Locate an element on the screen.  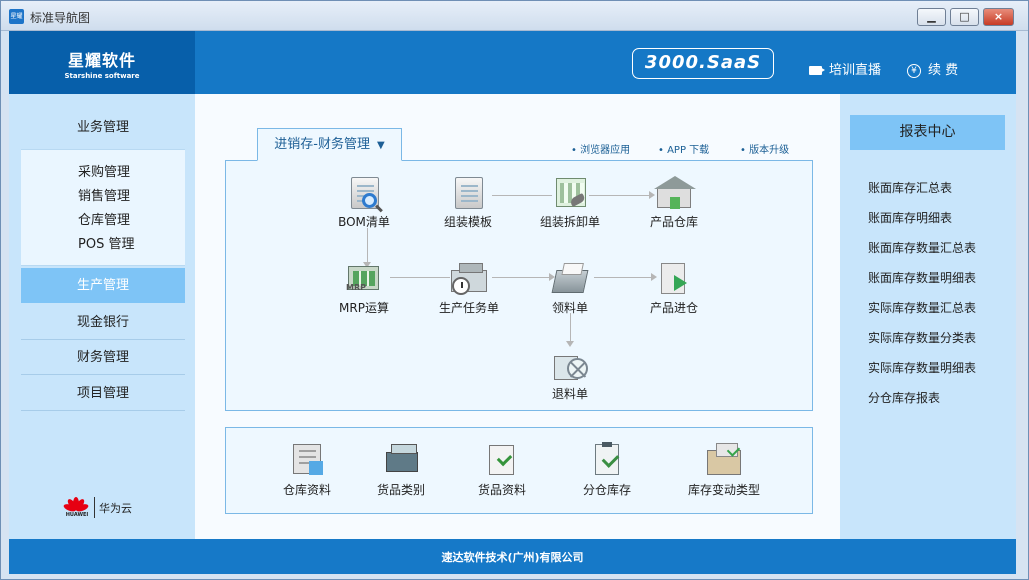
return-cancel-icon is located at coordinates (570, 365).